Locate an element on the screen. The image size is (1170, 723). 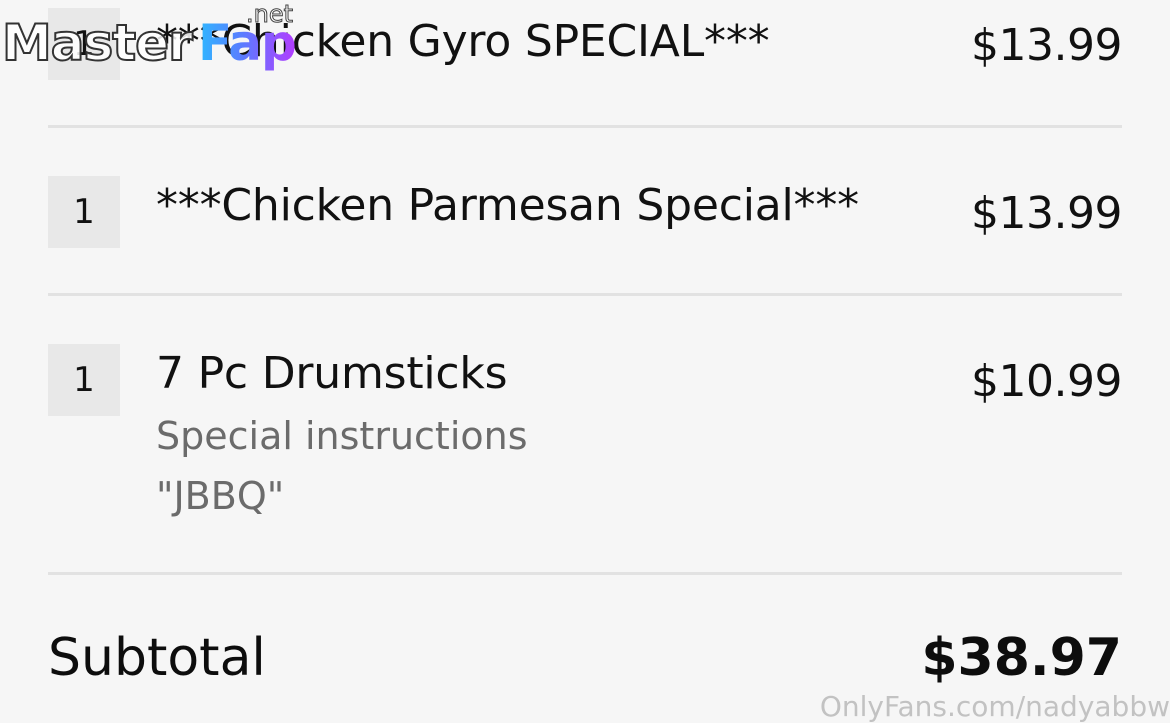
special-instructions-label: Special instructions is located at coordinates (342, 436).